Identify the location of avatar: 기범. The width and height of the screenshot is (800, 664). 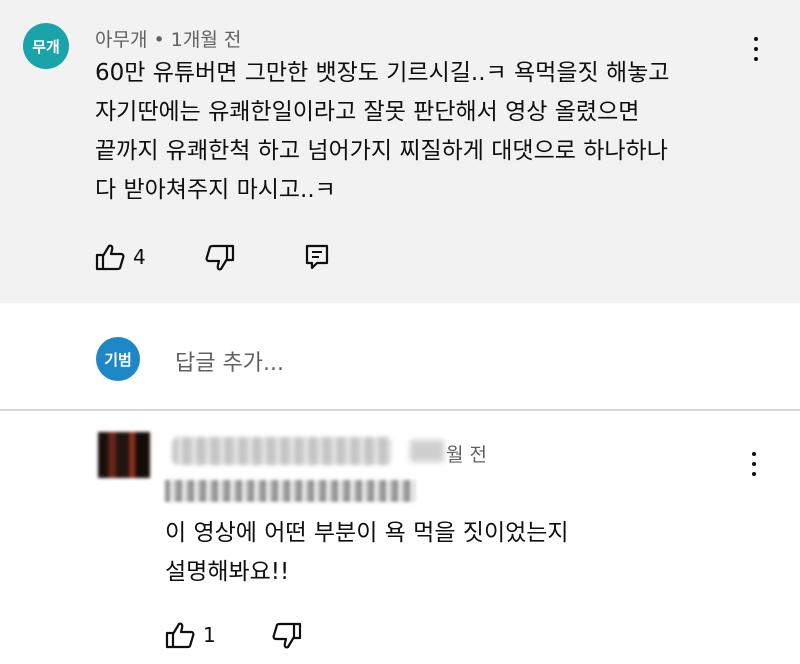
(118, 359).